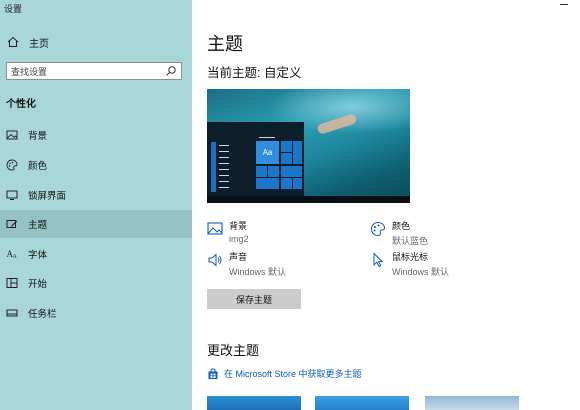 The image size is (580, 410). I want to click on theme-icon, so click(12, 224).